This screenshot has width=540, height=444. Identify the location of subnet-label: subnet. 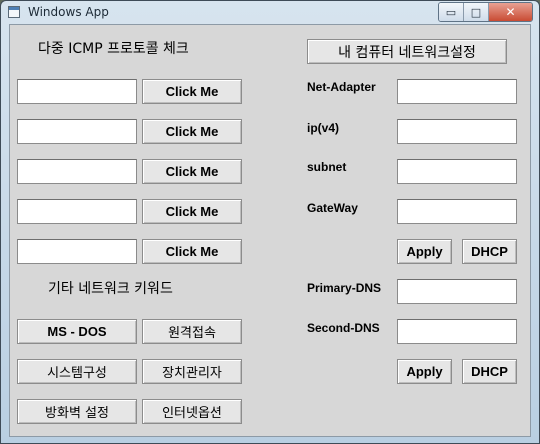
(327, 167).